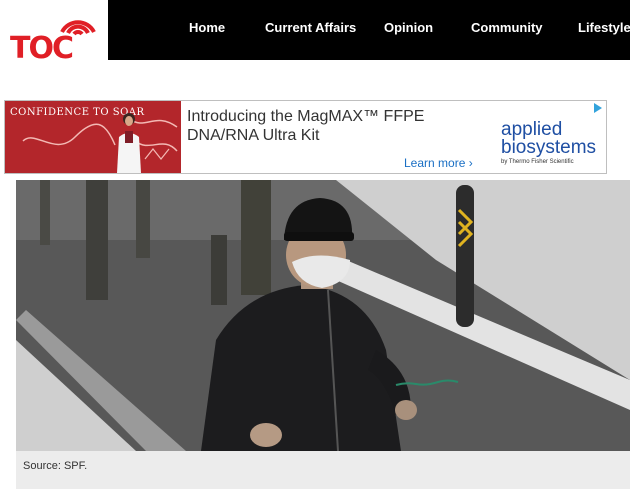 The height and width of the screenshot is (494, 630). I want to click on adchoices-icon, so click(598, 108).